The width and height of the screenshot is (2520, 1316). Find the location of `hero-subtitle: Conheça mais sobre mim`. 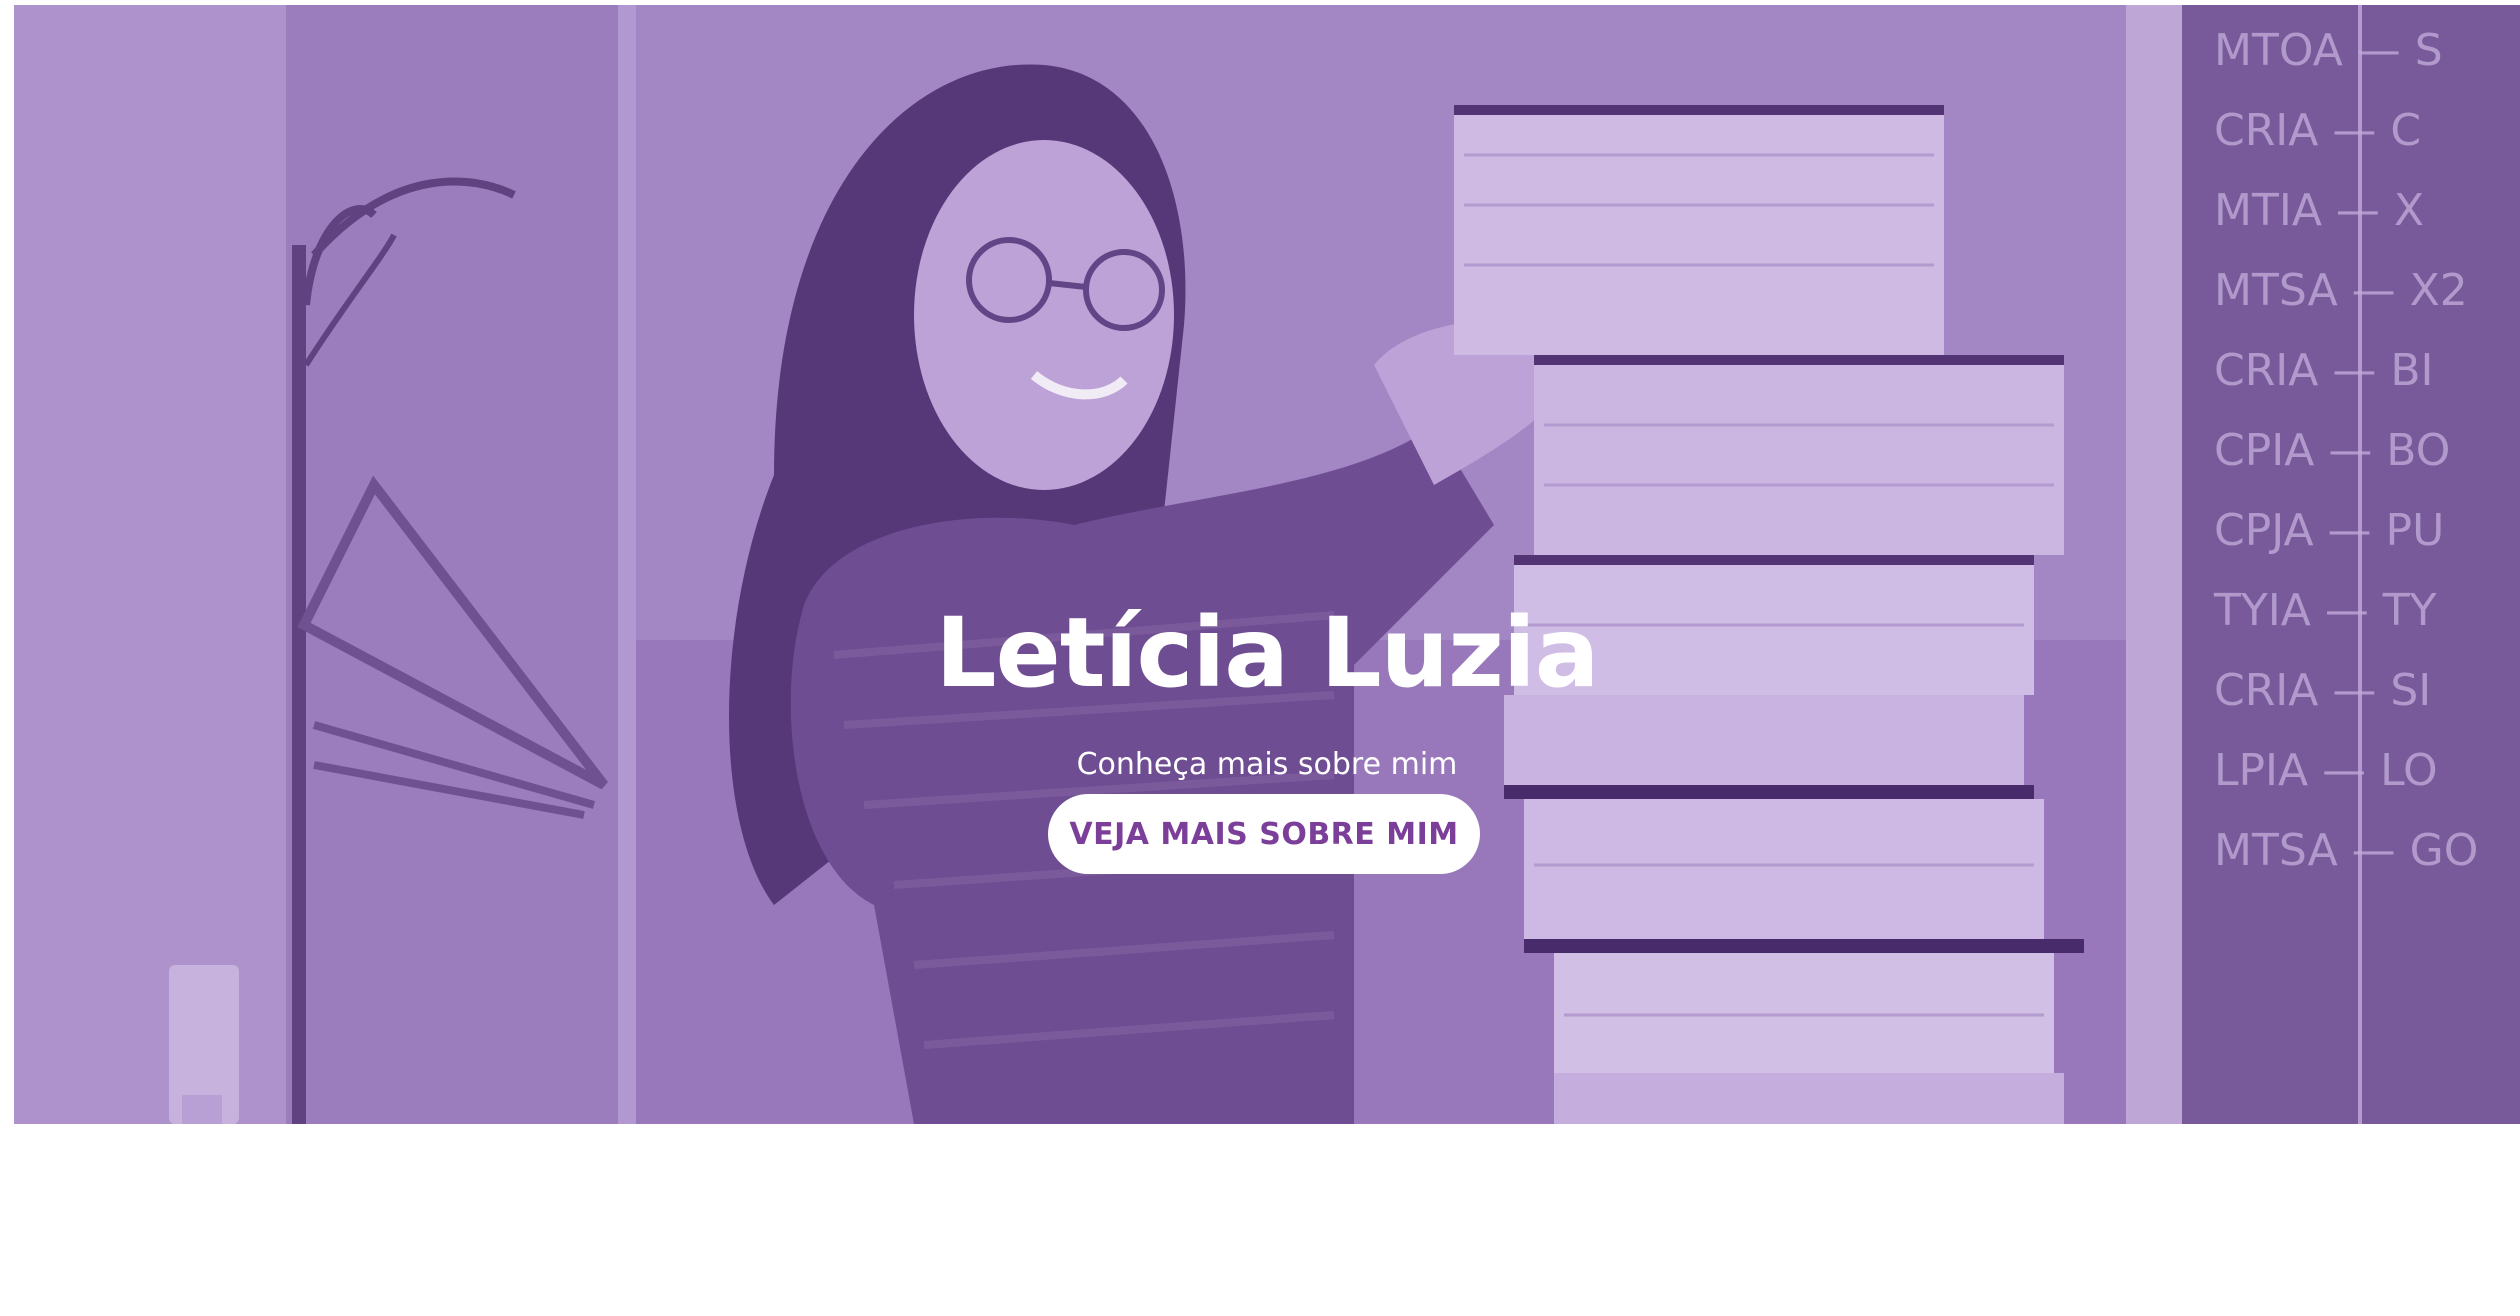

hero-subtitle: Conheça mais sobre mim is located at coordinates (1267, 764).